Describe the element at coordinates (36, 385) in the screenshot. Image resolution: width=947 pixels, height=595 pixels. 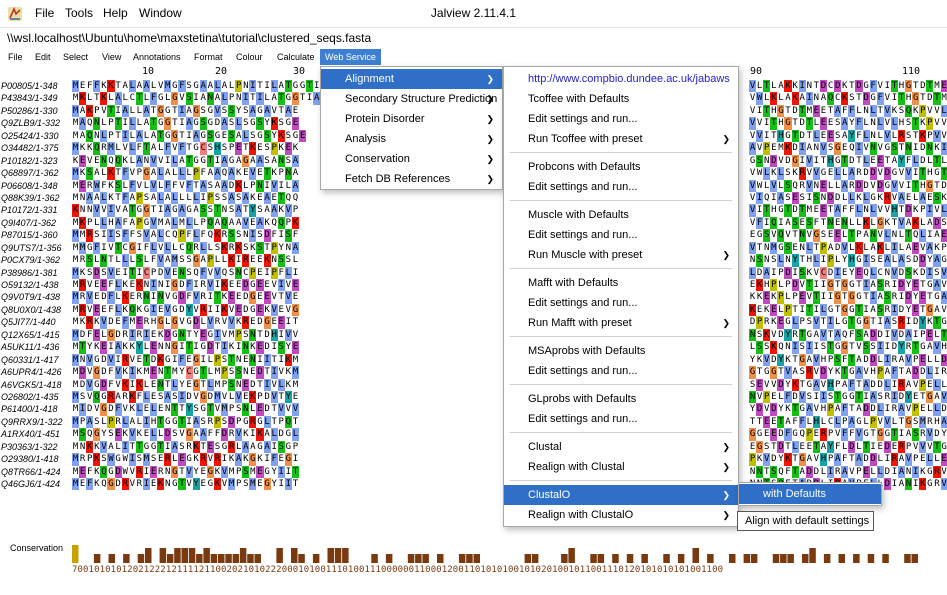
I see `sequence-id: A6VGK5/1-418` at that location.